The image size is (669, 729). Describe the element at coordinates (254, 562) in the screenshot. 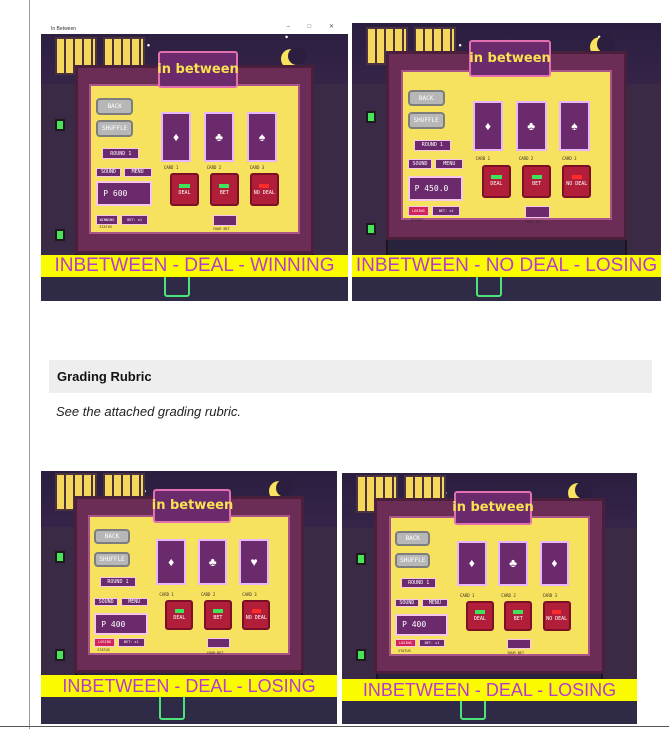

I see `card-3: ♥` at that location.